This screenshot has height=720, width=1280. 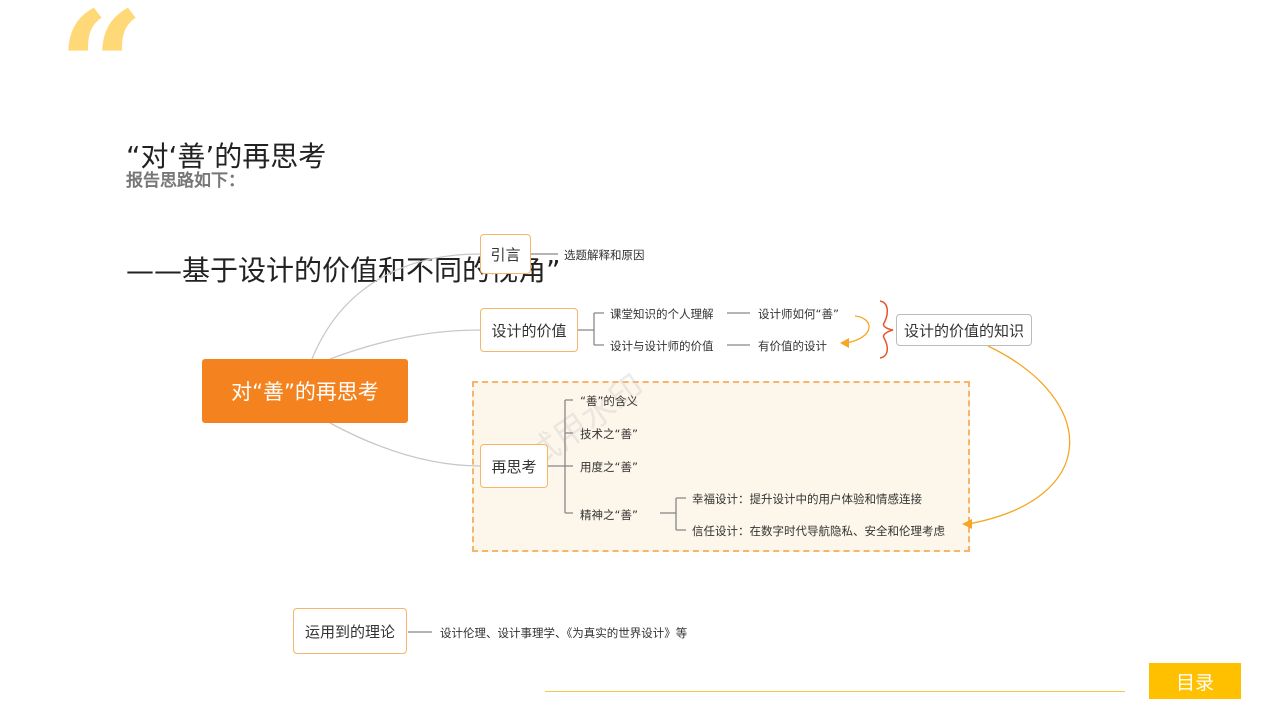 I want to click on value-item-1-detail: 设计师如何“善”, so click(x=798, y=314).